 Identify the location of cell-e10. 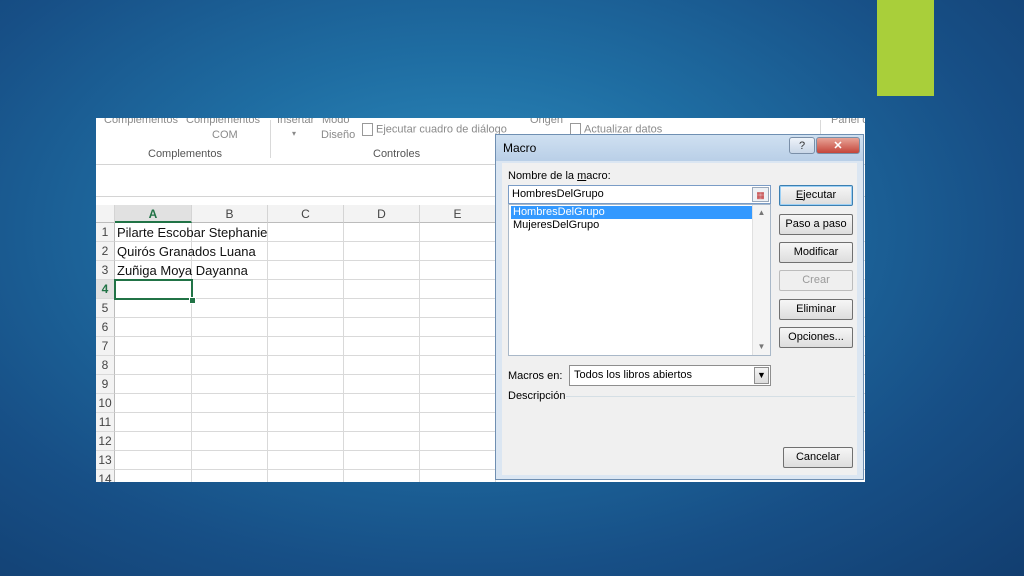
(458, 403).